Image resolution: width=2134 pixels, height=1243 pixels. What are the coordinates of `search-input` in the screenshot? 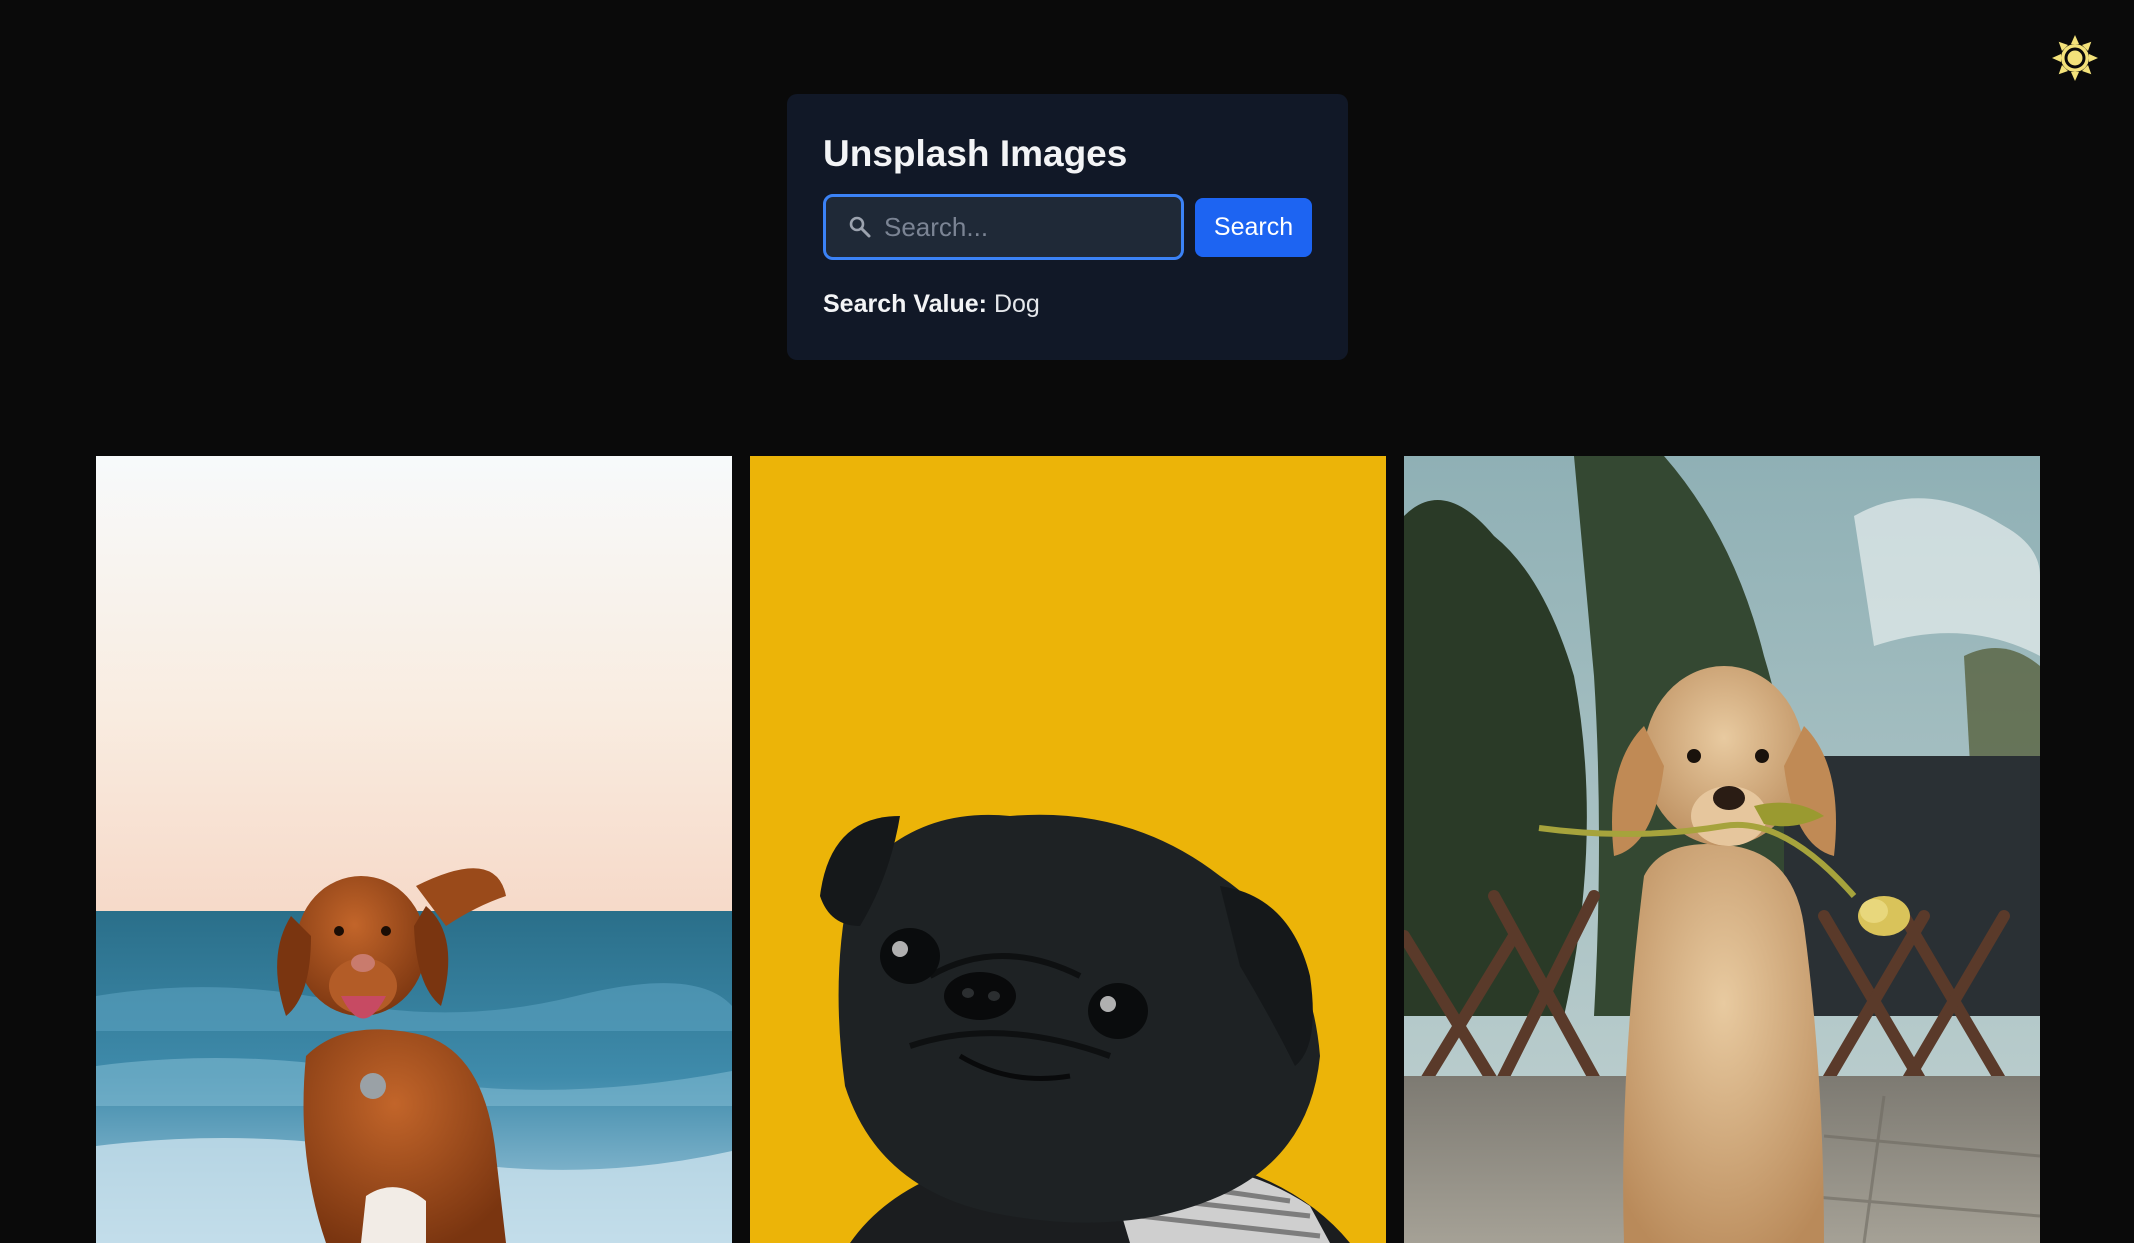 It's located at (1051, 227).